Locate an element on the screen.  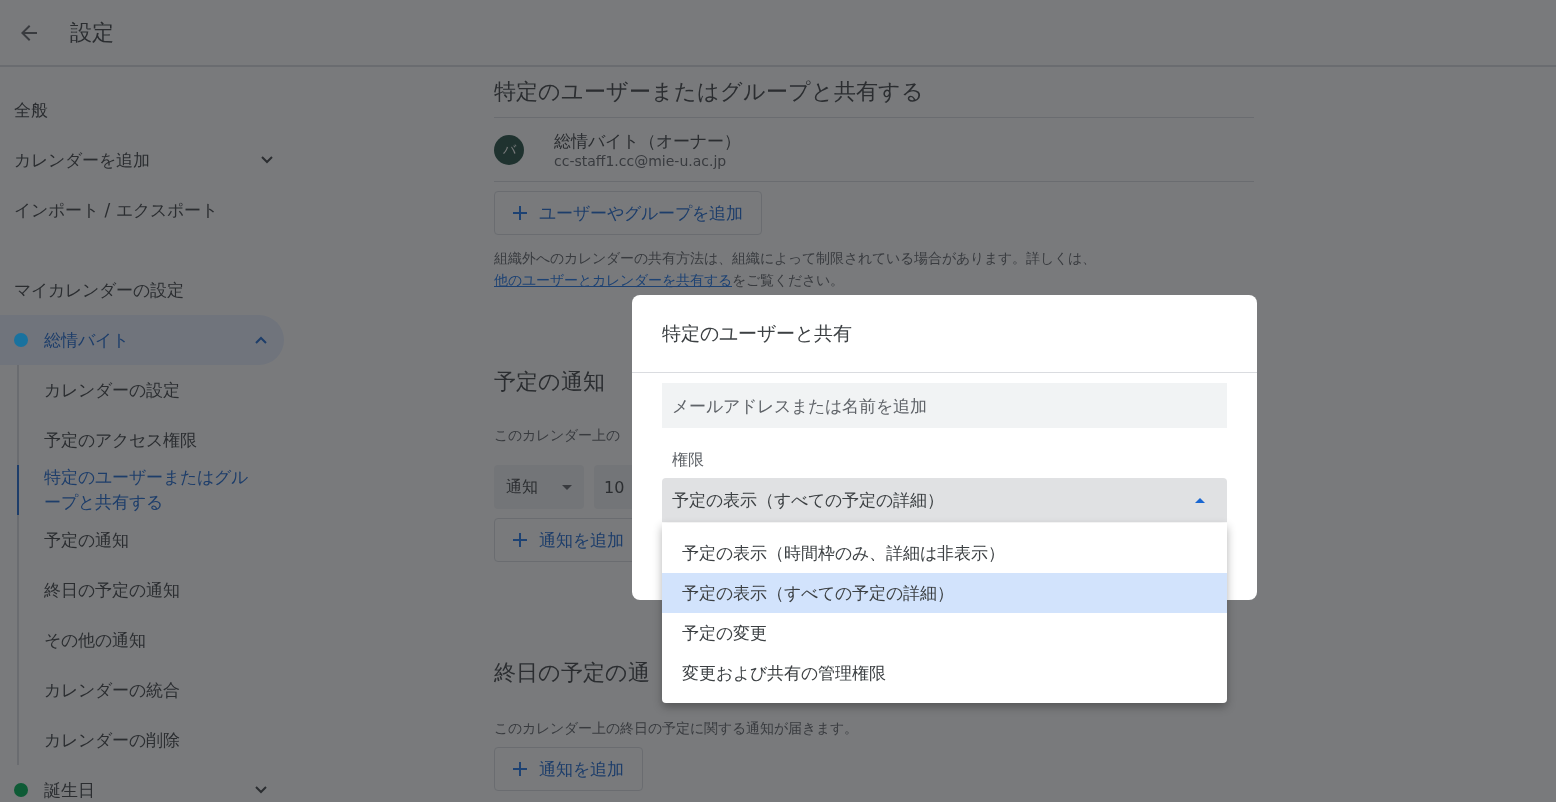
menu-option: 変更および共有の管理権限 is located at coordinates (944, 673).